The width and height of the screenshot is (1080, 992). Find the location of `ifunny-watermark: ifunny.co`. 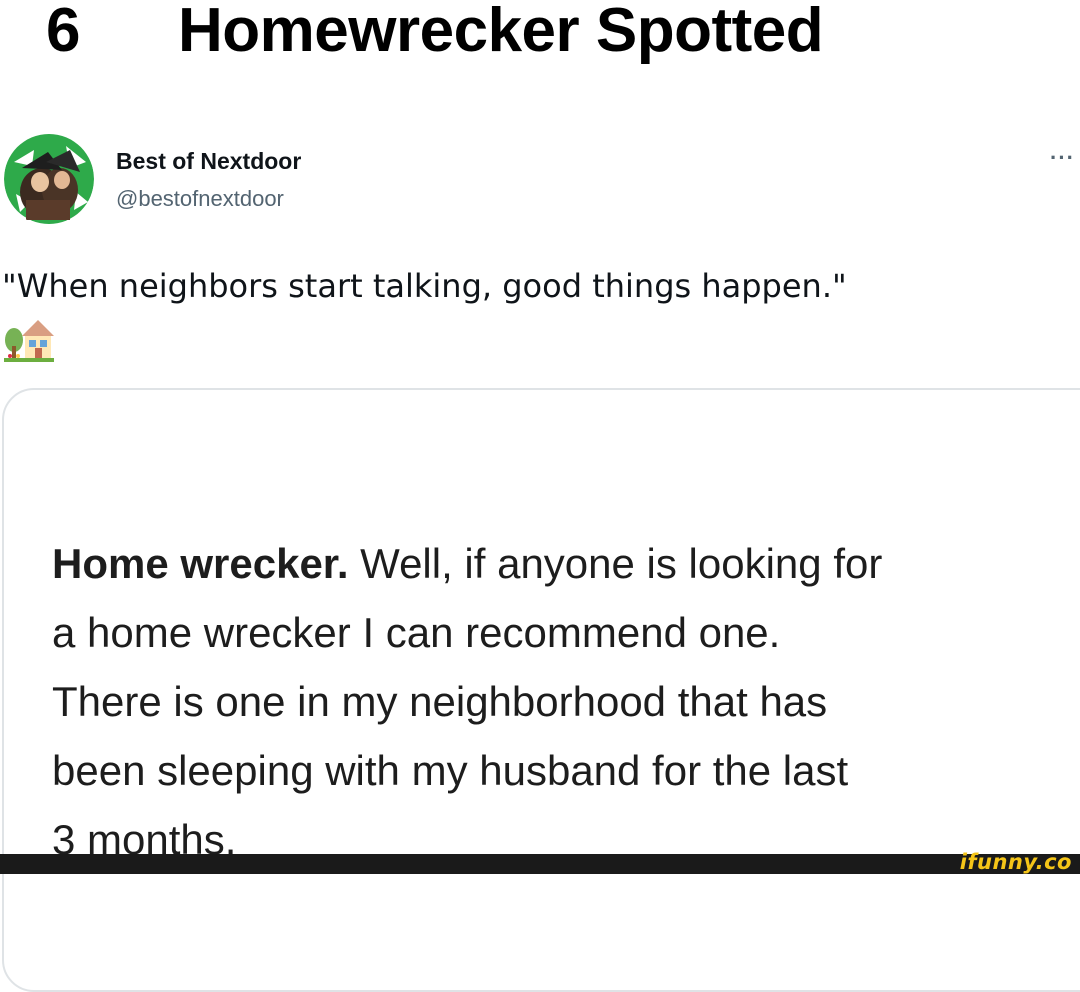

ifunny-watermark: ifunny.co is located at coordinates (1015, 862).